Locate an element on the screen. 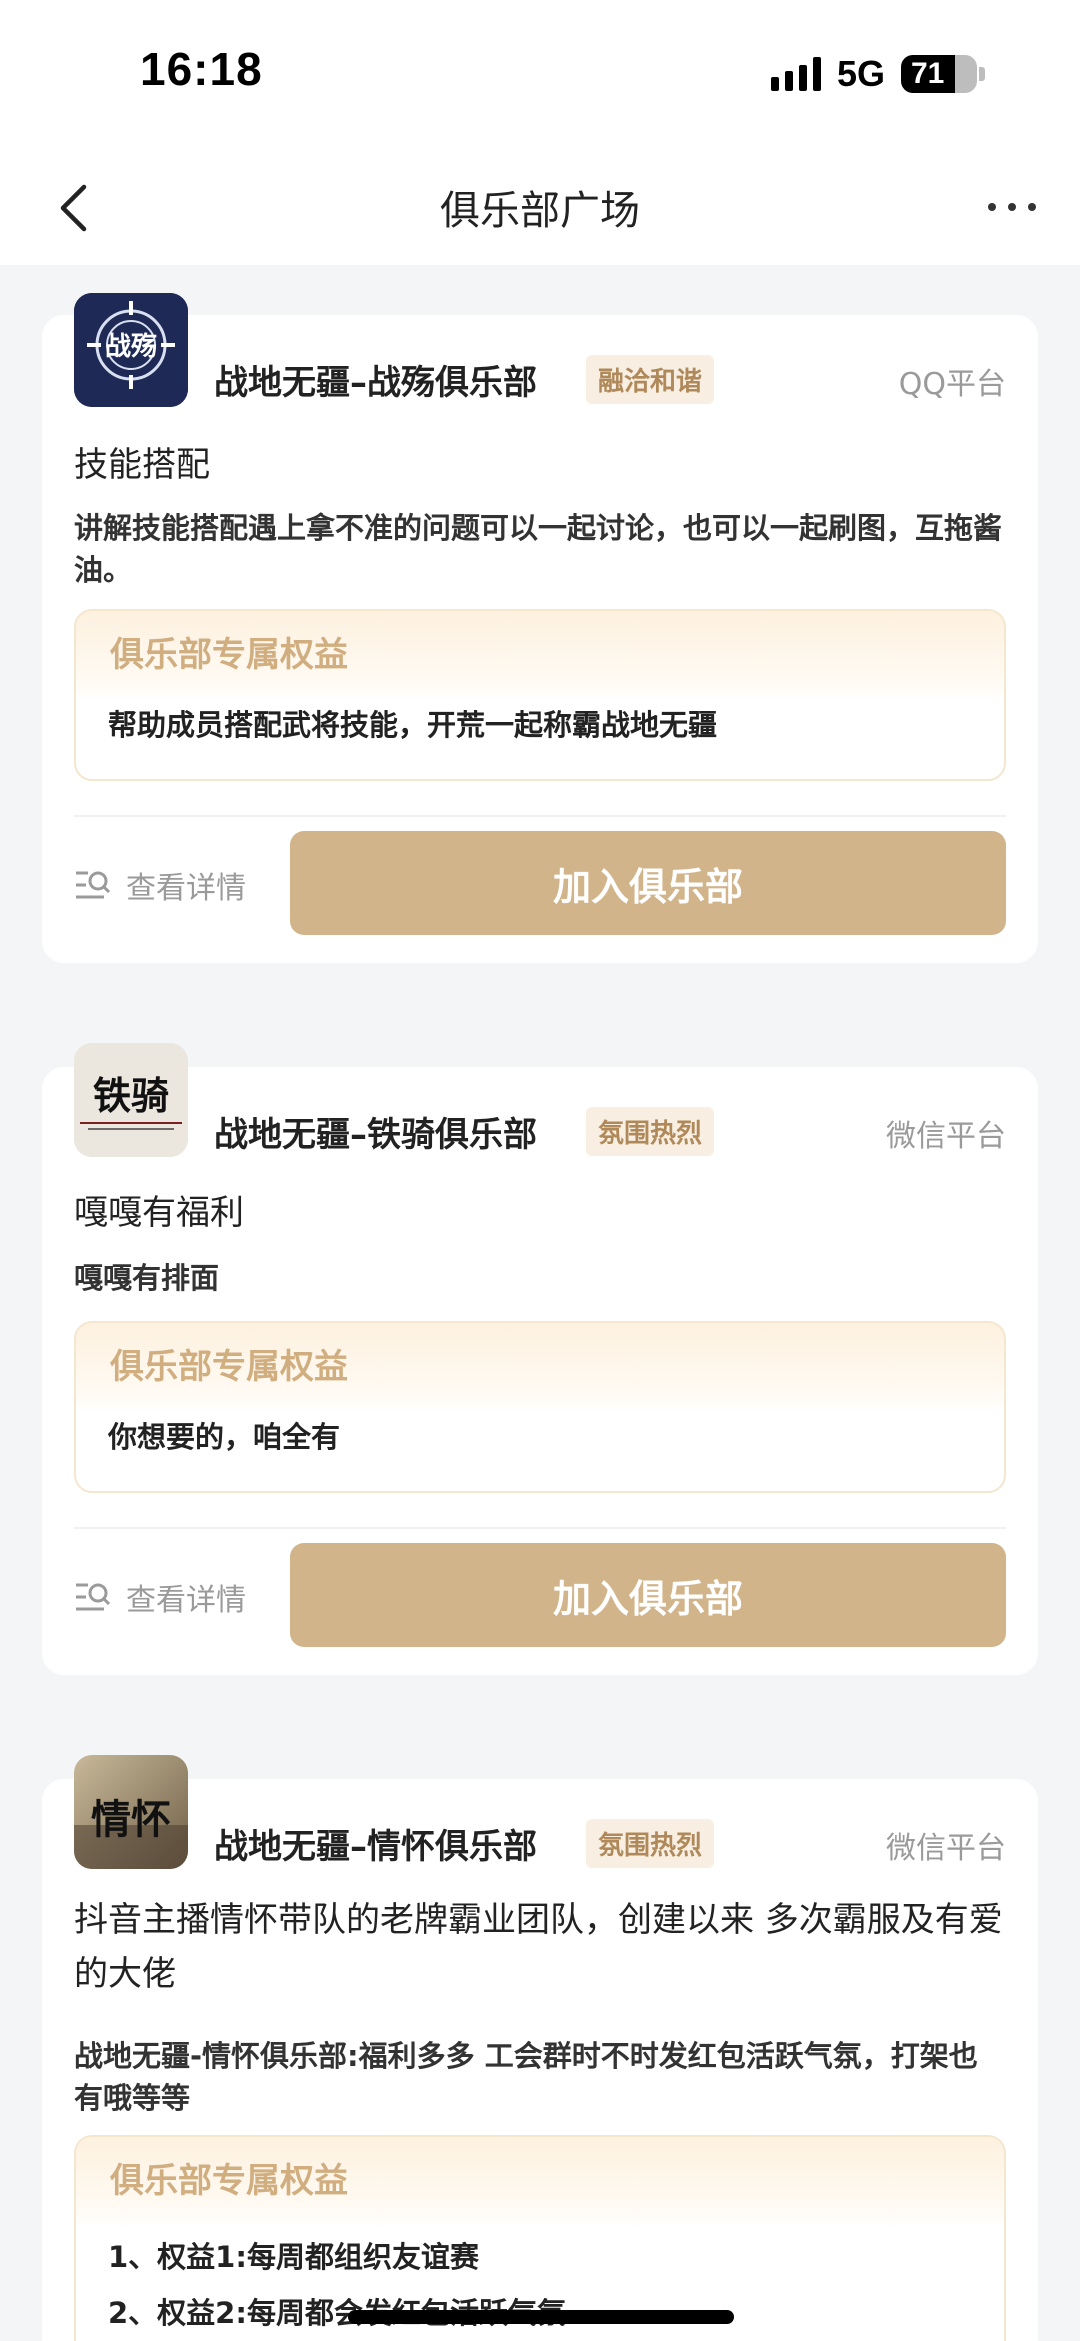 This screenshot has width=1080, height=2341. perk-item: 你想要的，咱全有 is located at coordinates (224, 1437).